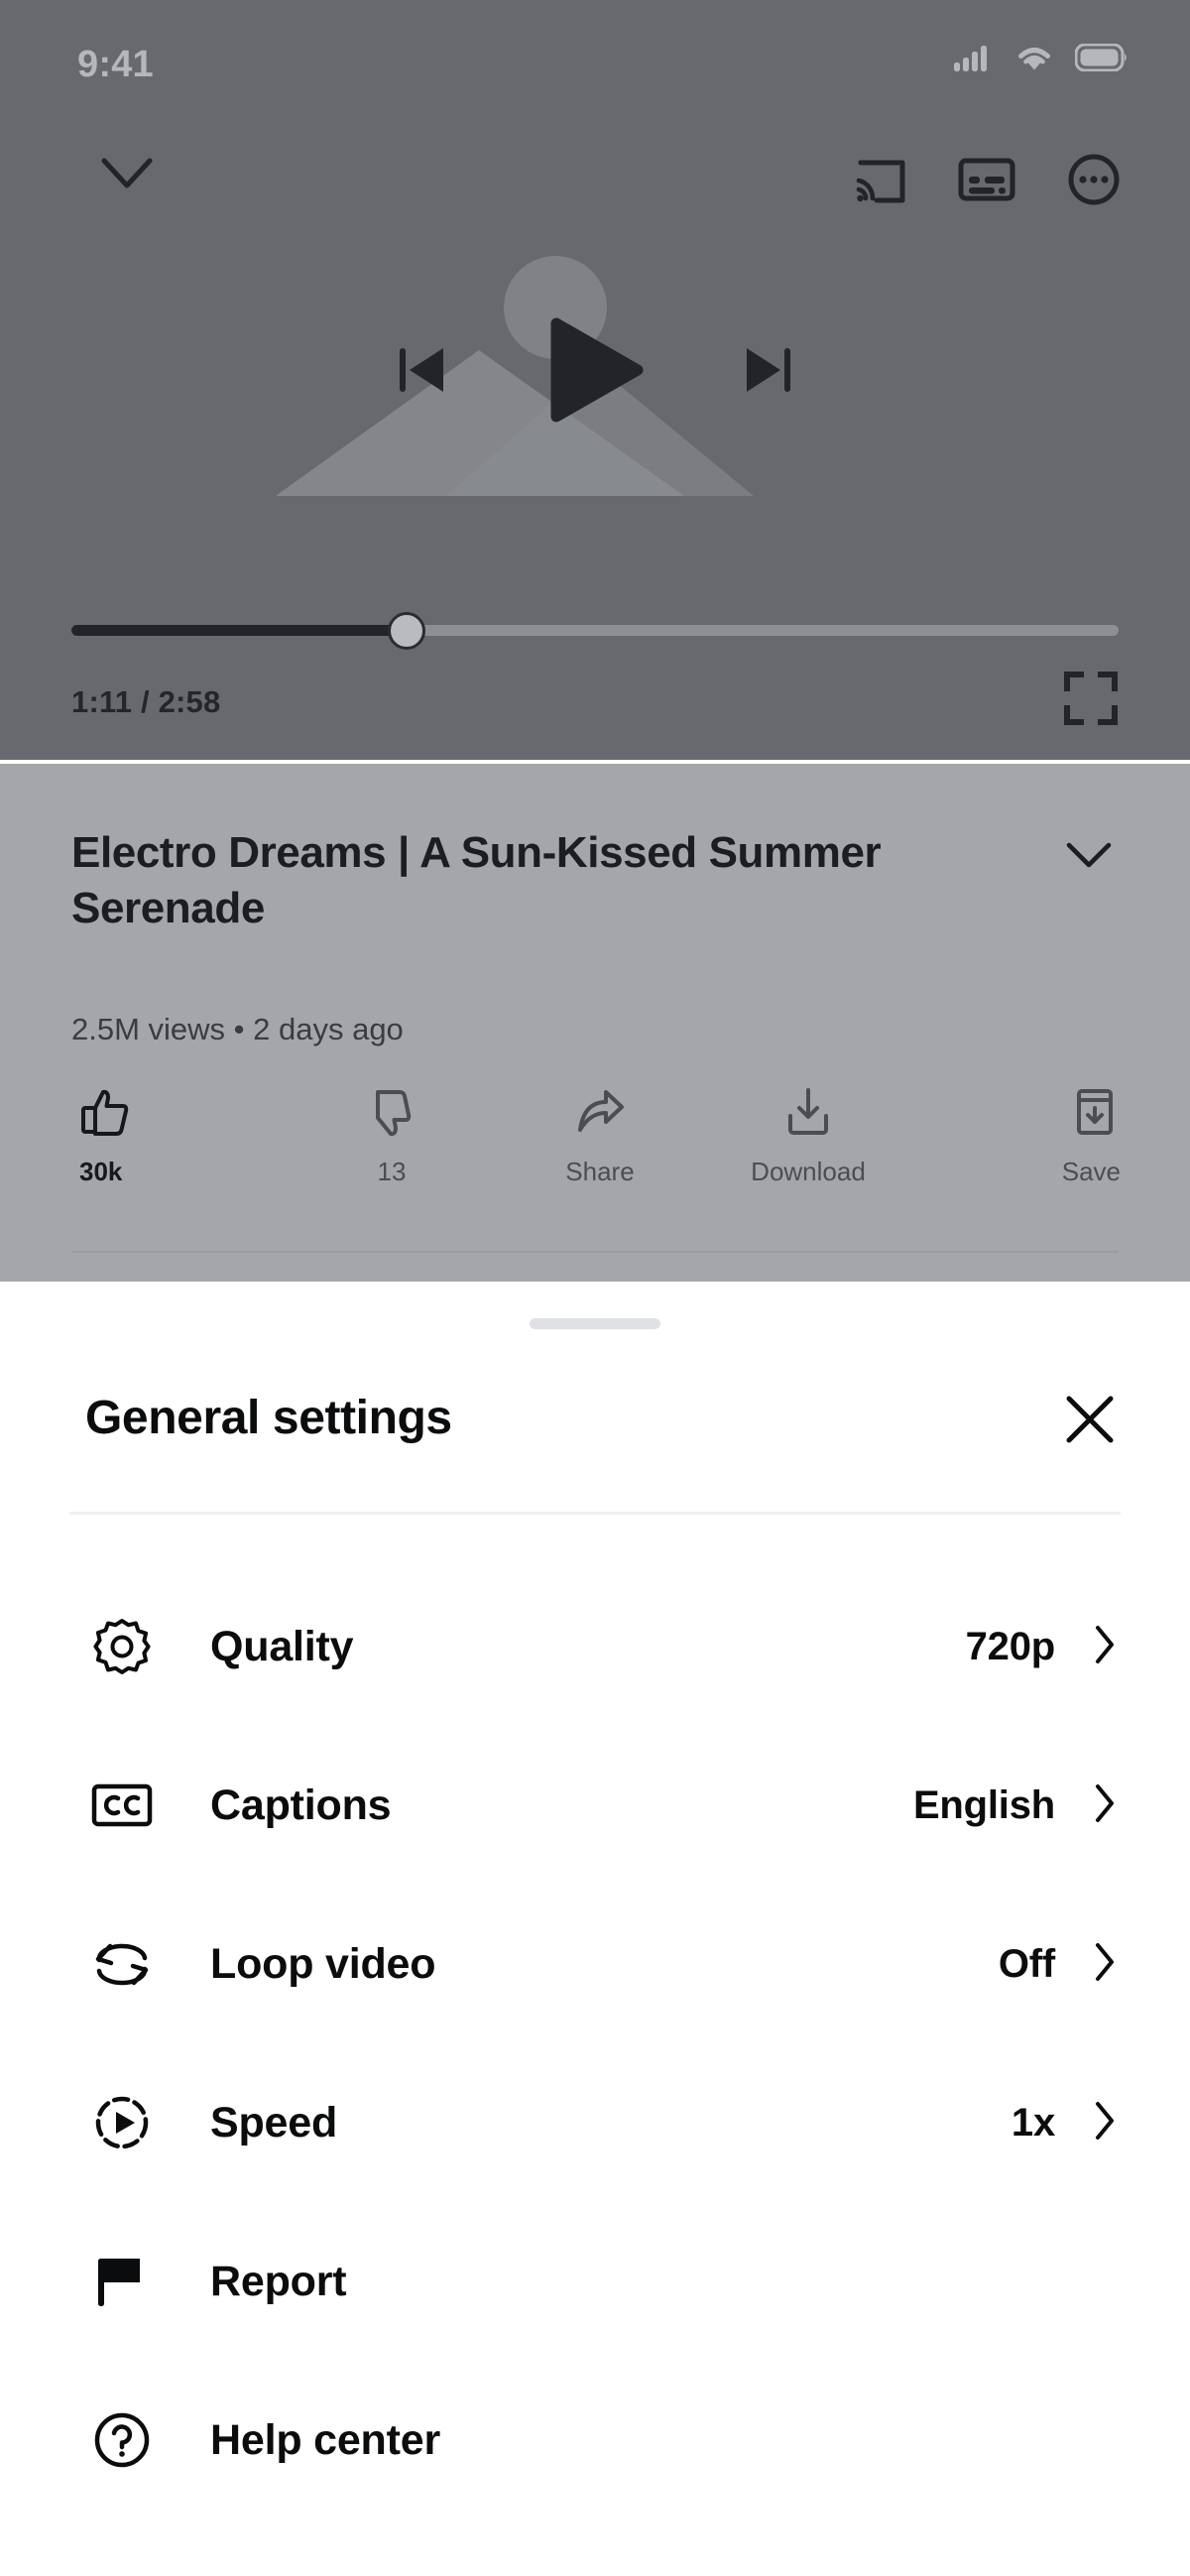  I want to click on previous-icon, so click(421, 372).